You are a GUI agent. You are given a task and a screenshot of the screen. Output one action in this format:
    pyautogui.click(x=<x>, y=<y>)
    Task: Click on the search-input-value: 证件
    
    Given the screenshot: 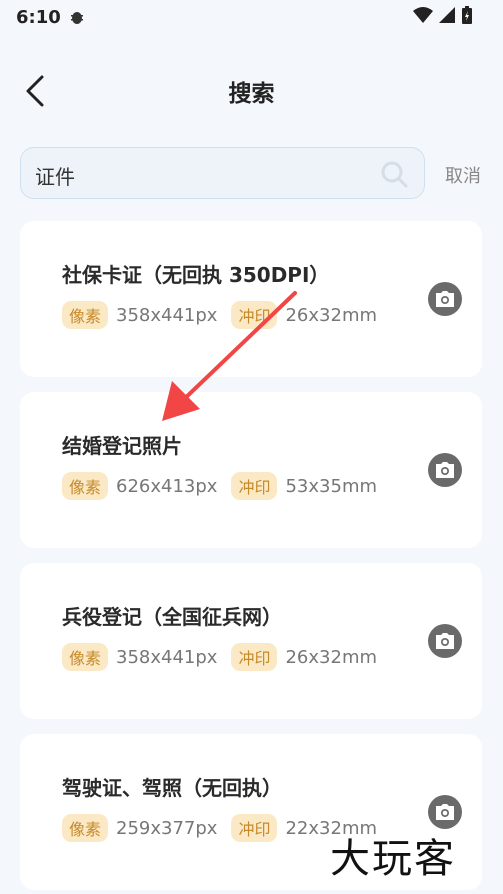 What is the action you would take?
    pyautogui.click(x=55, y=175)
    